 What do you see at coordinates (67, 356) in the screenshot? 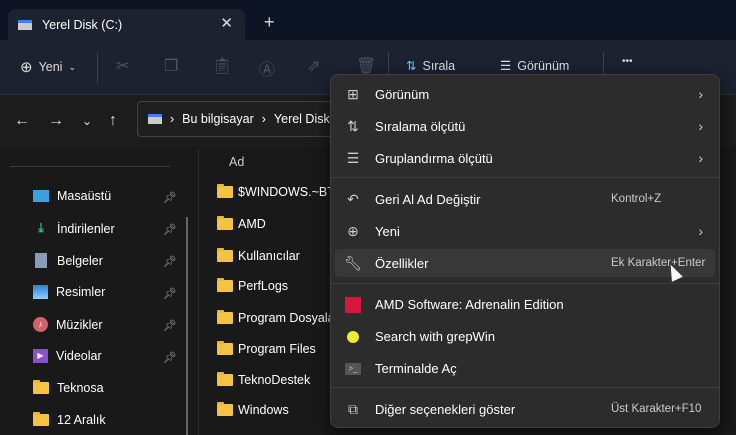
I see `sidebar-item-videos: ▶ Videolar` at bounding box center [67, 356].